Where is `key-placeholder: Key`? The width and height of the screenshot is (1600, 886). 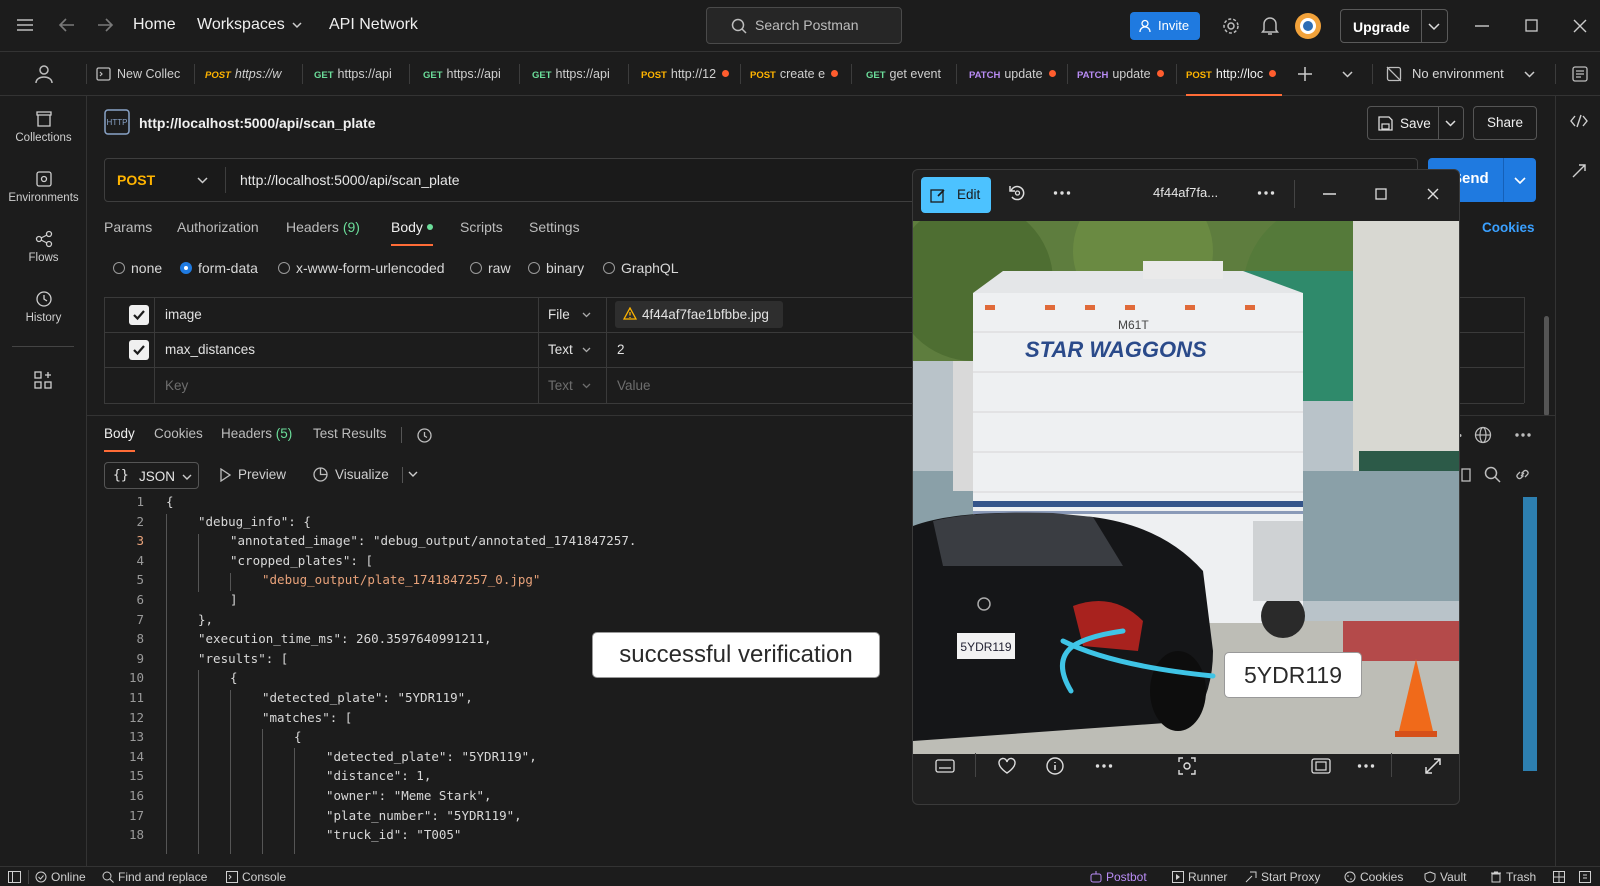 key-placeholder: Key is located at coordinates (176, 385).